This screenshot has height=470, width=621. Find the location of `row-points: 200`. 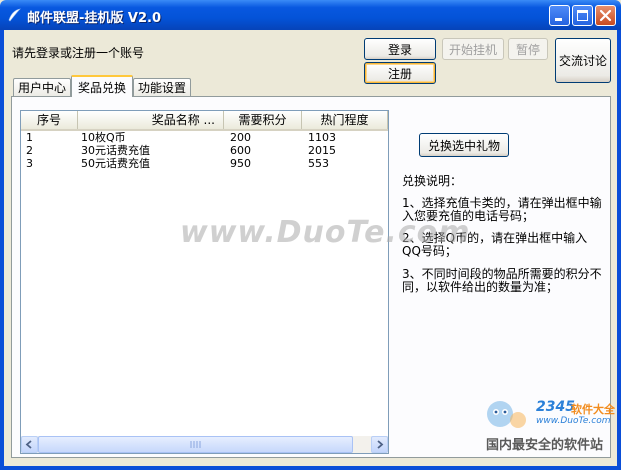

row-points: 200 is located at coordinates (240, 137).